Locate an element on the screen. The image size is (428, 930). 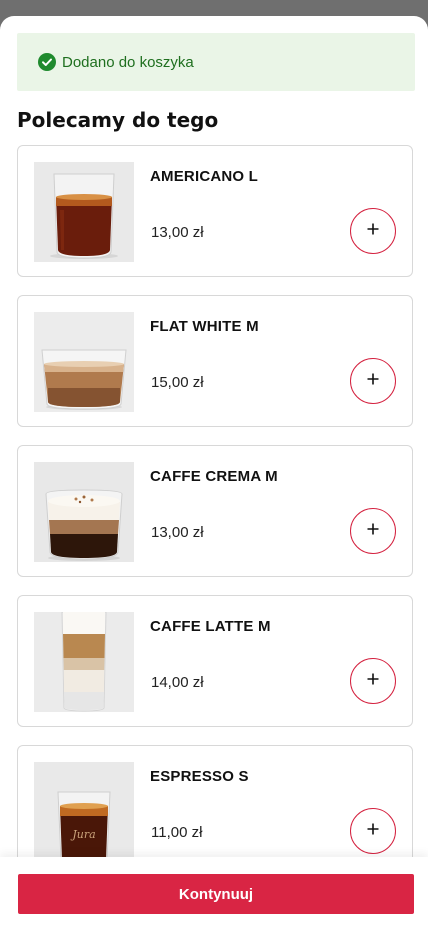
product-price: 15,00 zł is located at coordinates (177, 382).